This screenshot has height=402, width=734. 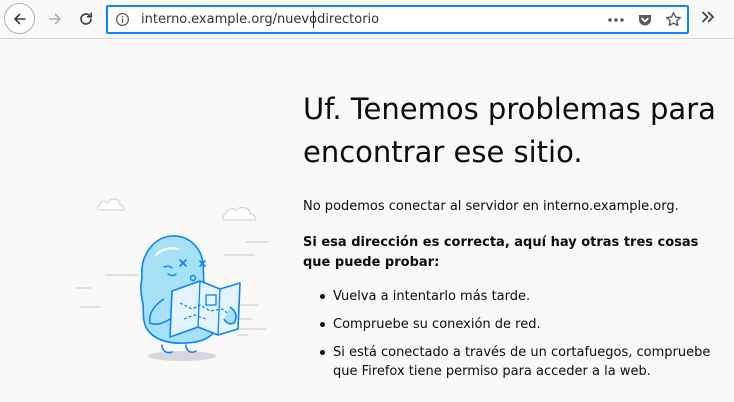 I want to click on suggestion-item: Compruebe su conexión de red., so click(x=515, y=324).